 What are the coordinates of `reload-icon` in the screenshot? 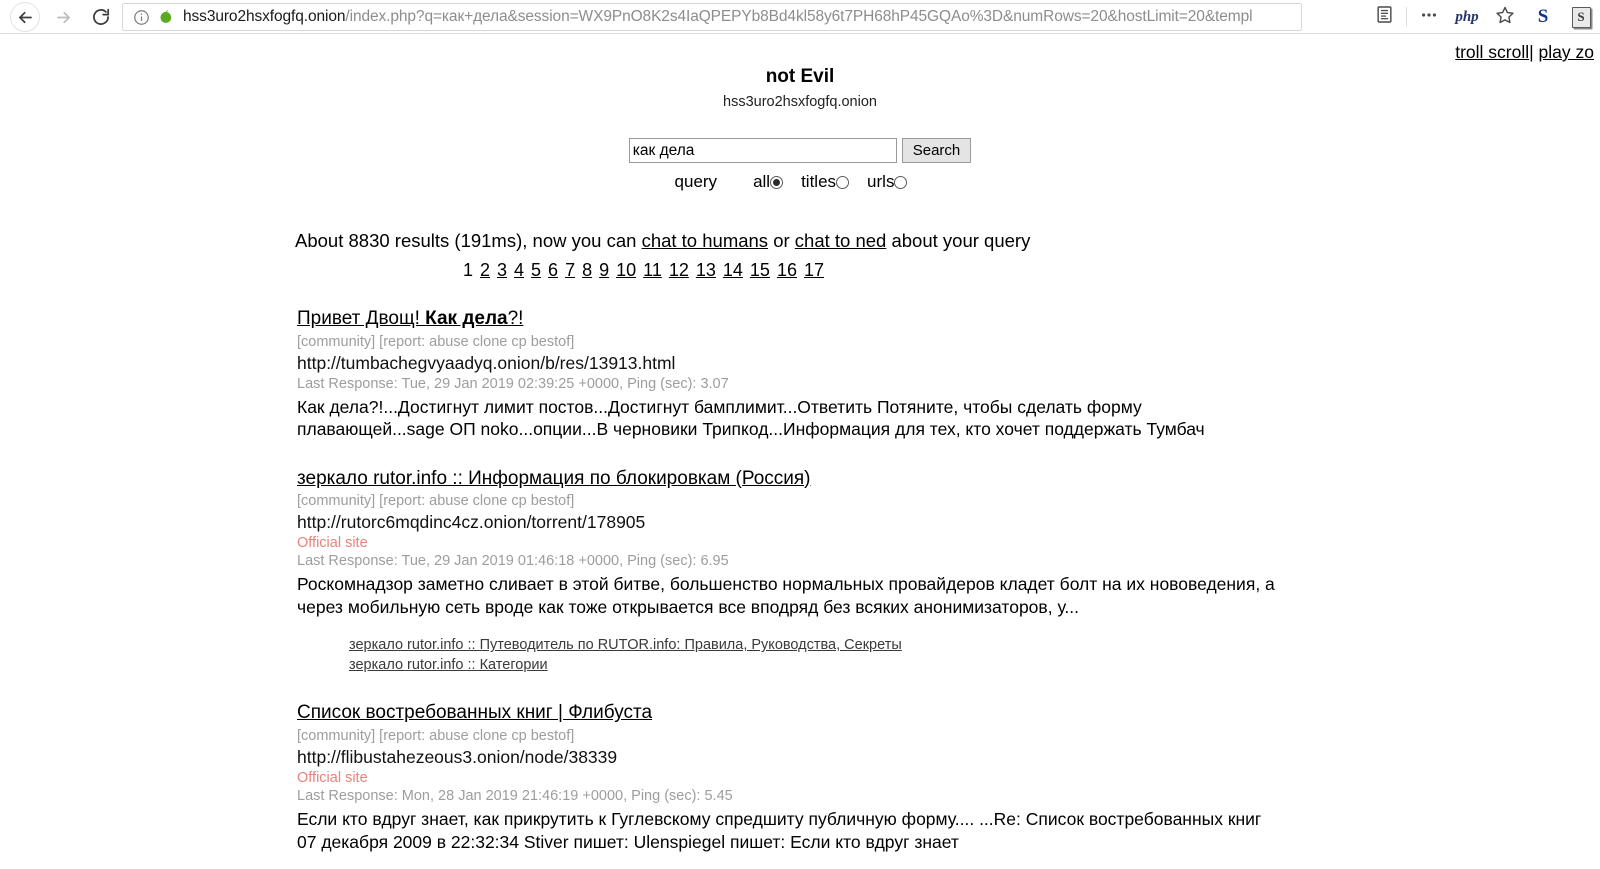 It's located at (101, 17).